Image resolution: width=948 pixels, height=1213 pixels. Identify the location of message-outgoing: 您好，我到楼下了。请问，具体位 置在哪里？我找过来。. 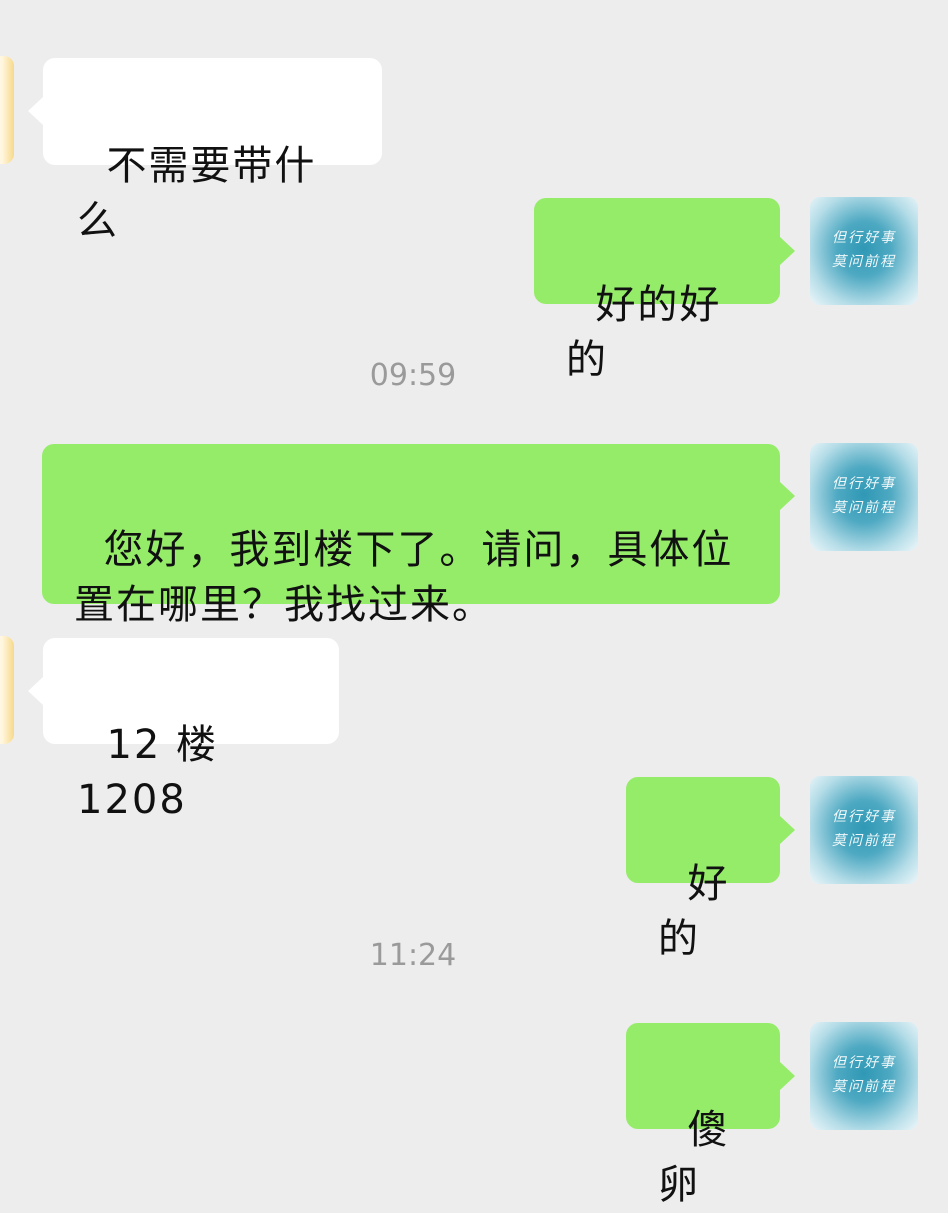
(411, 536).